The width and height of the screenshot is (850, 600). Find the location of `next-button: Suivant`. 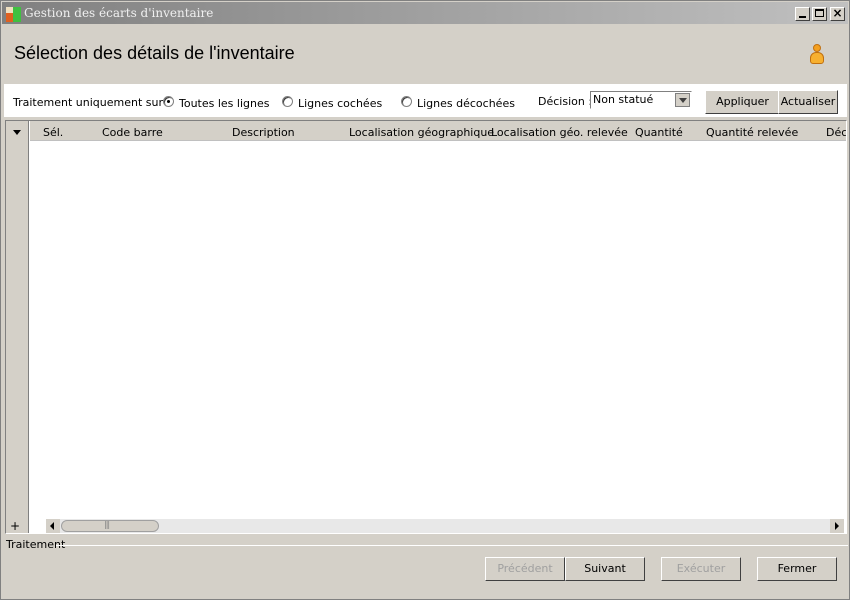

next-button: Suivant is located at coordinates (605, 569).